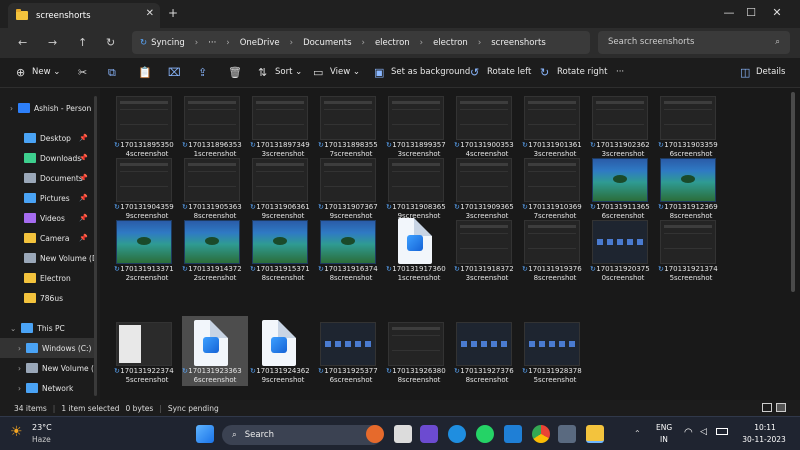 This screenshot has height=450, width=800. What do you see at coordinates (13, 328) in the screenshot?
I see `chevron-down-icon: ⌄` at bounding box center [13, 328].